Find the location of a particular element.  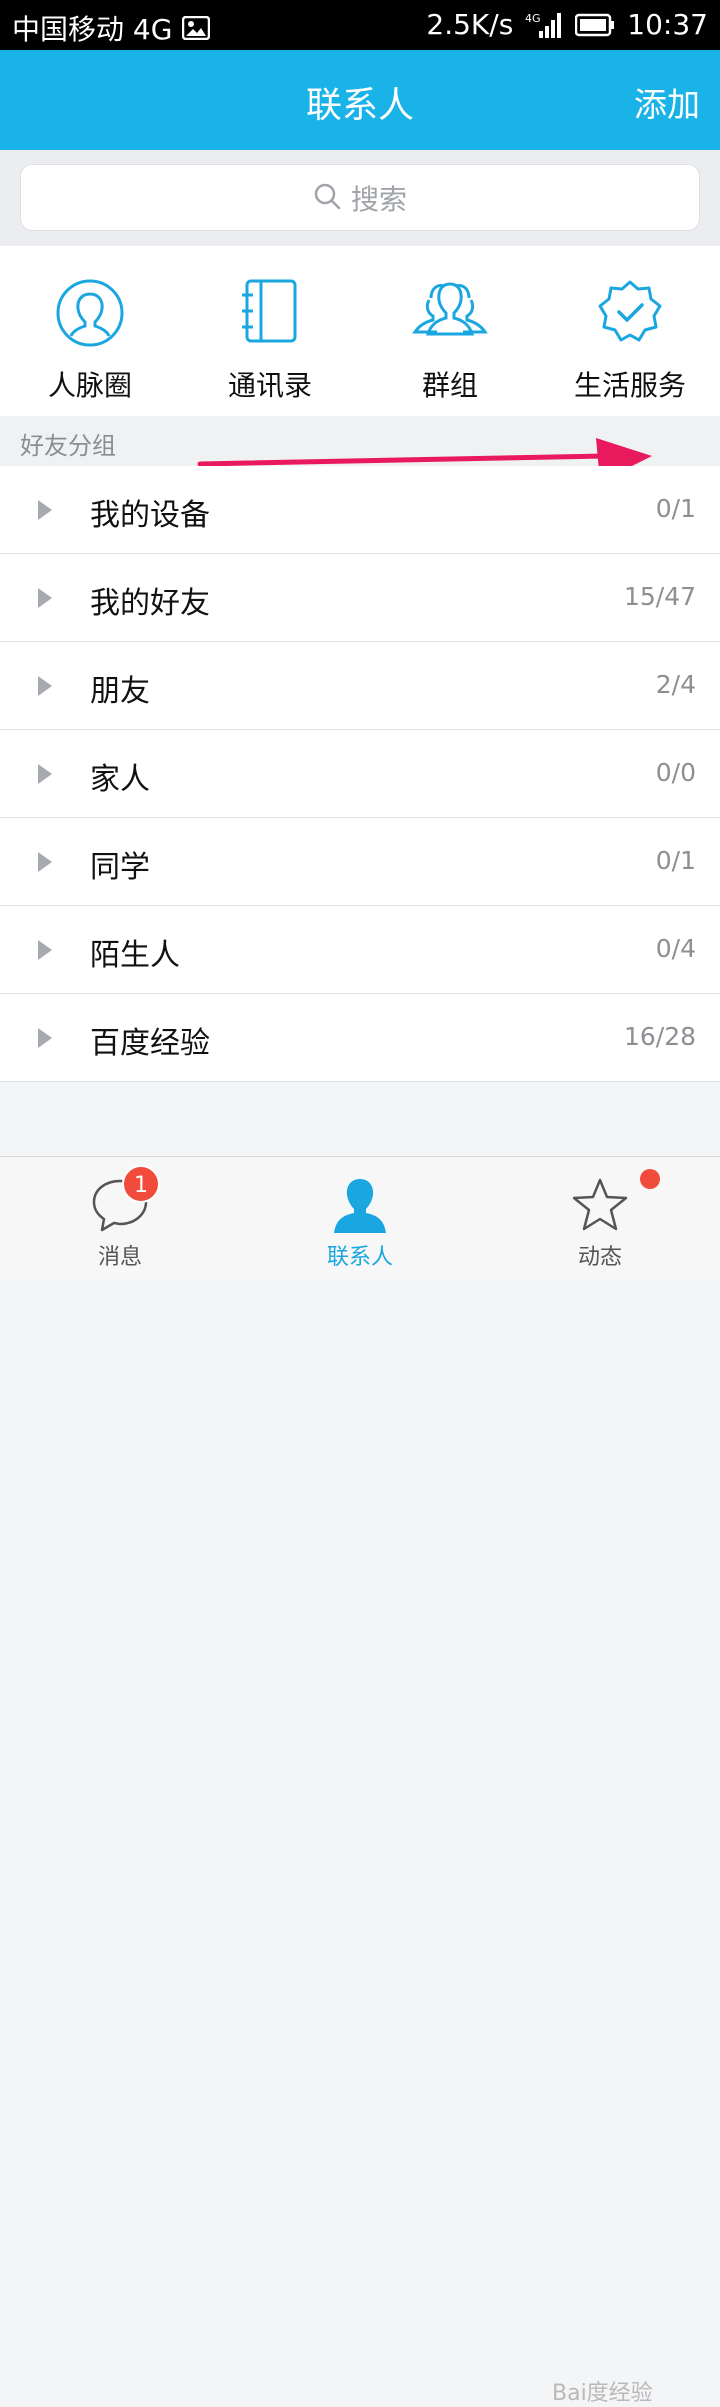

shortcut-label: 通讯录 is located at coordinates (269, 385).